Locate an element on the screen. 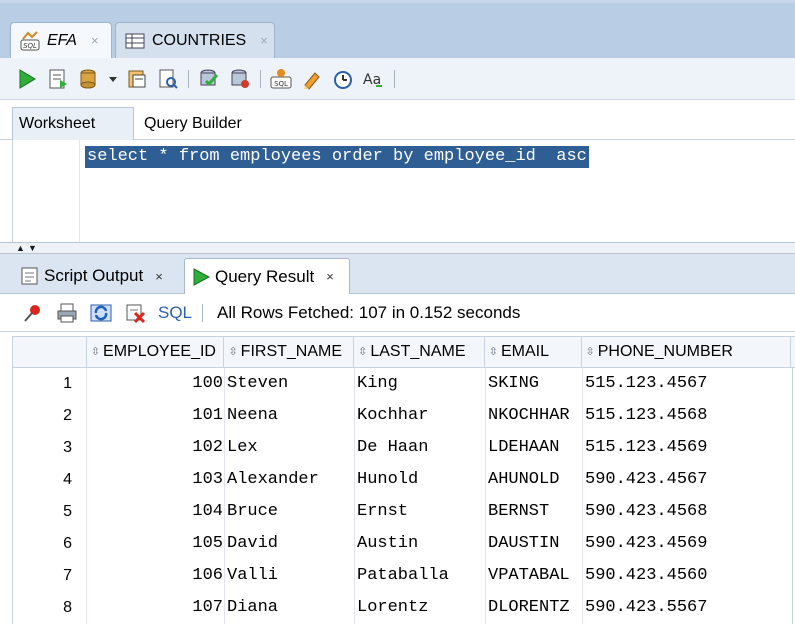 Image resolution: width=795 pixels, height=624 pixels. cell-employee-id: 104 is located at coordinates (156, 512).